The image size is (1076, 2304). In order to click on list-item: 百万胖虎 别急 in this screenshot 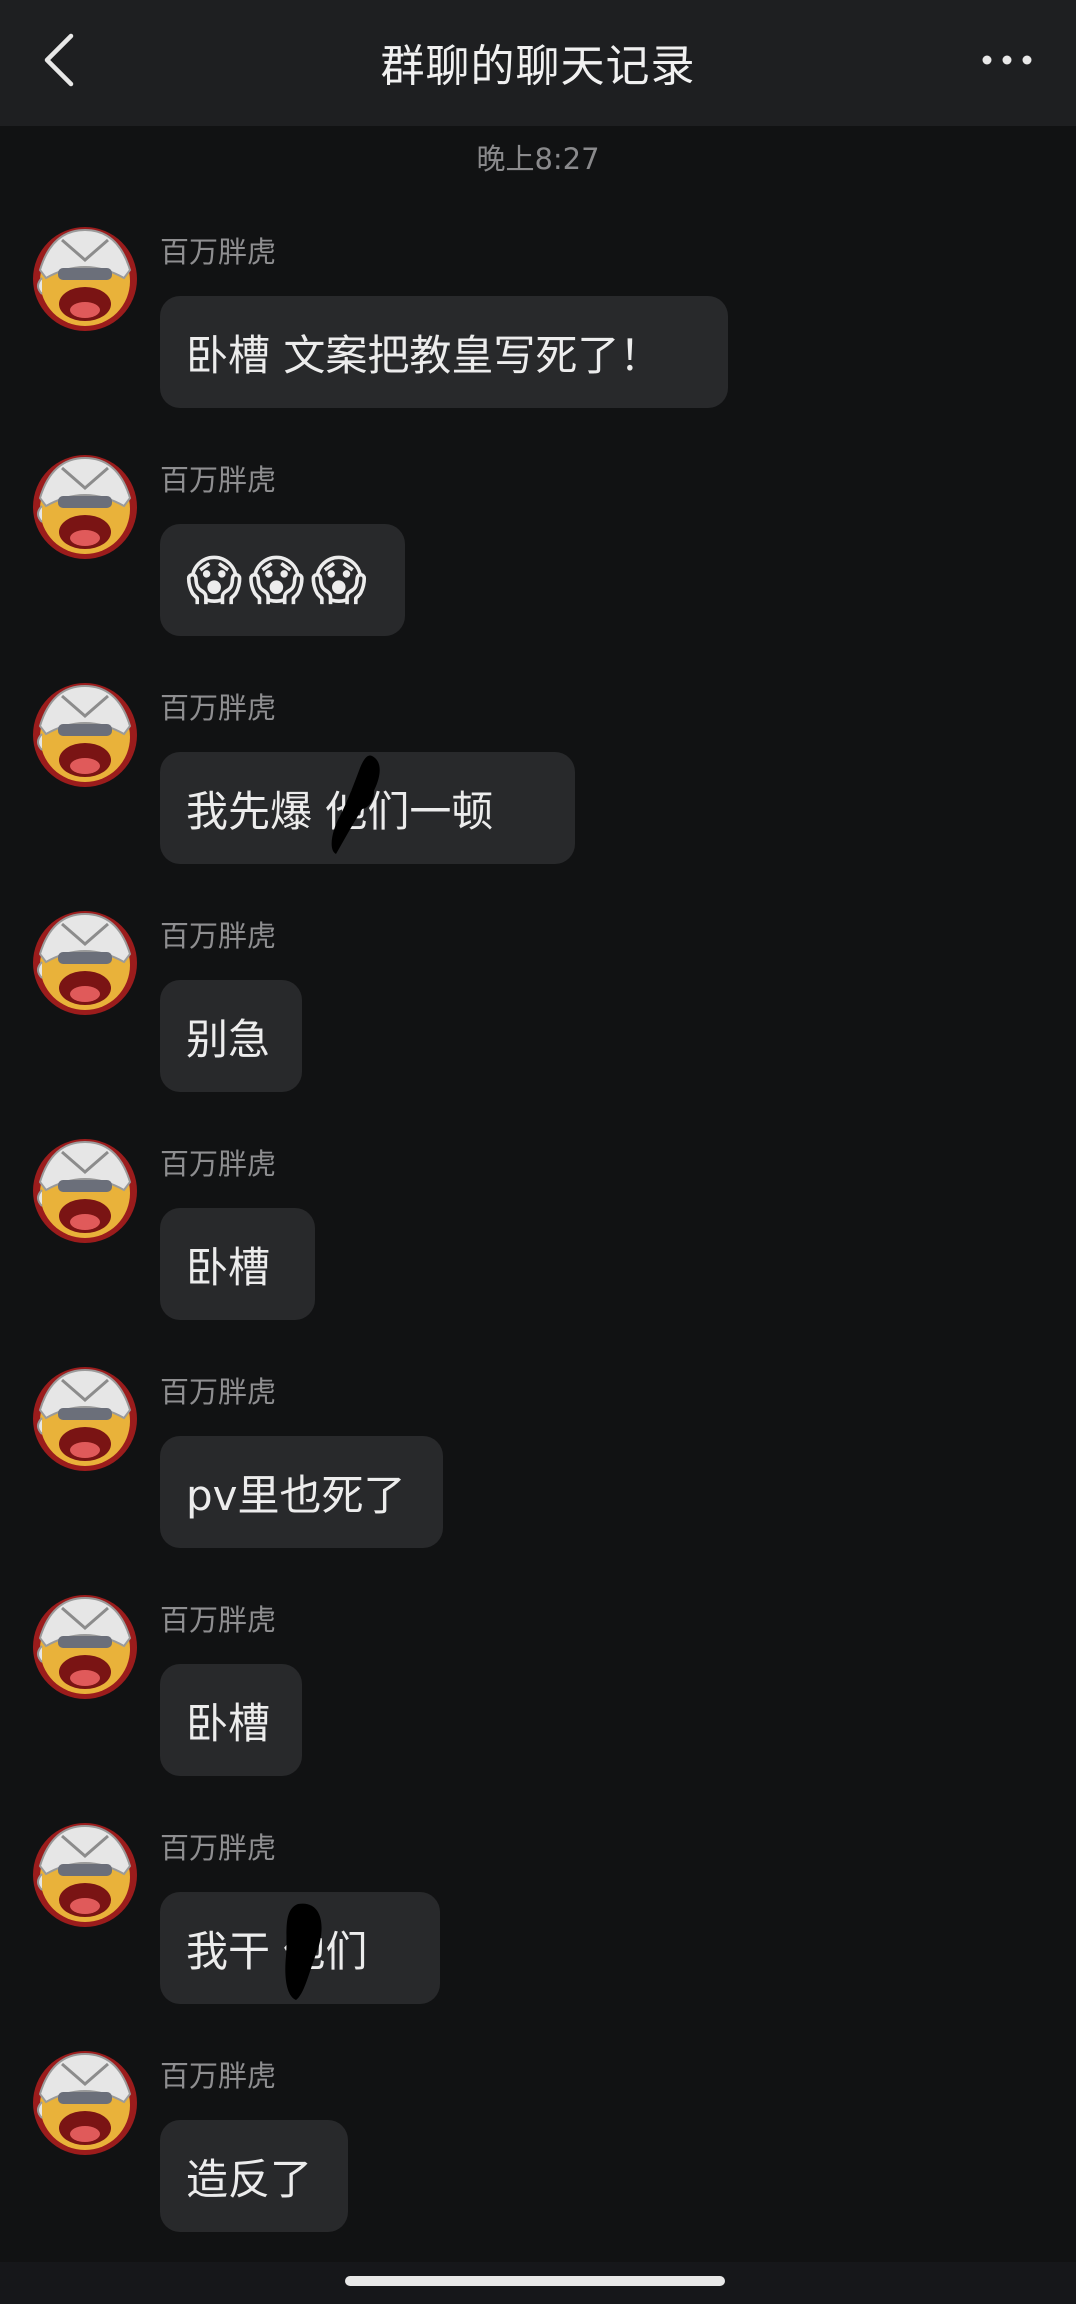, I will do `click(532, 1010)`.